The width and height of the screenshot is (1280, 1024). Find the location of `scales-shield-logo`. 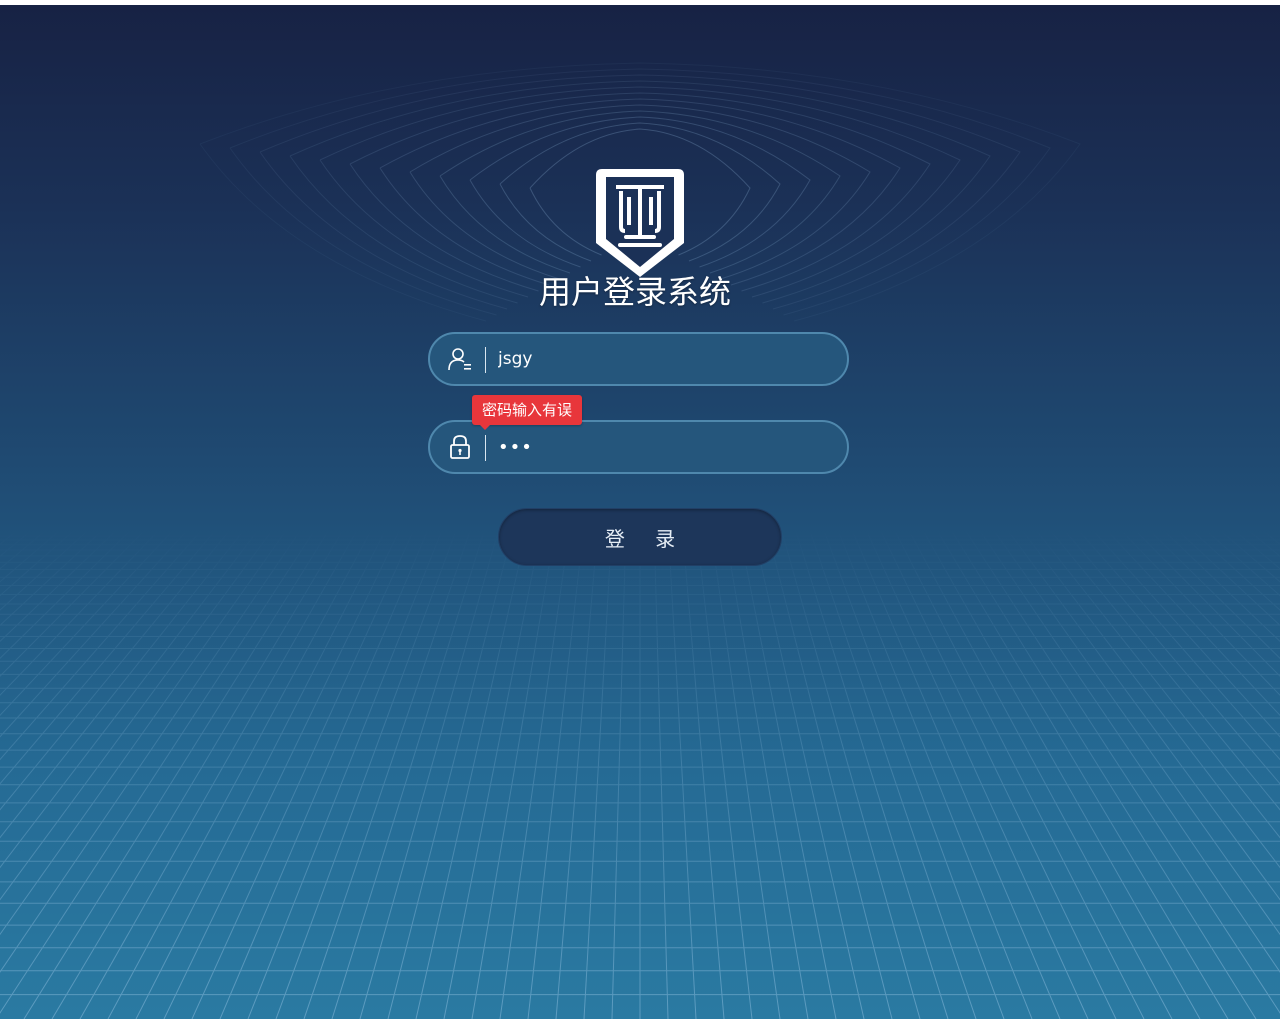

scales-shield-logo is located at coordinates (640, 223).